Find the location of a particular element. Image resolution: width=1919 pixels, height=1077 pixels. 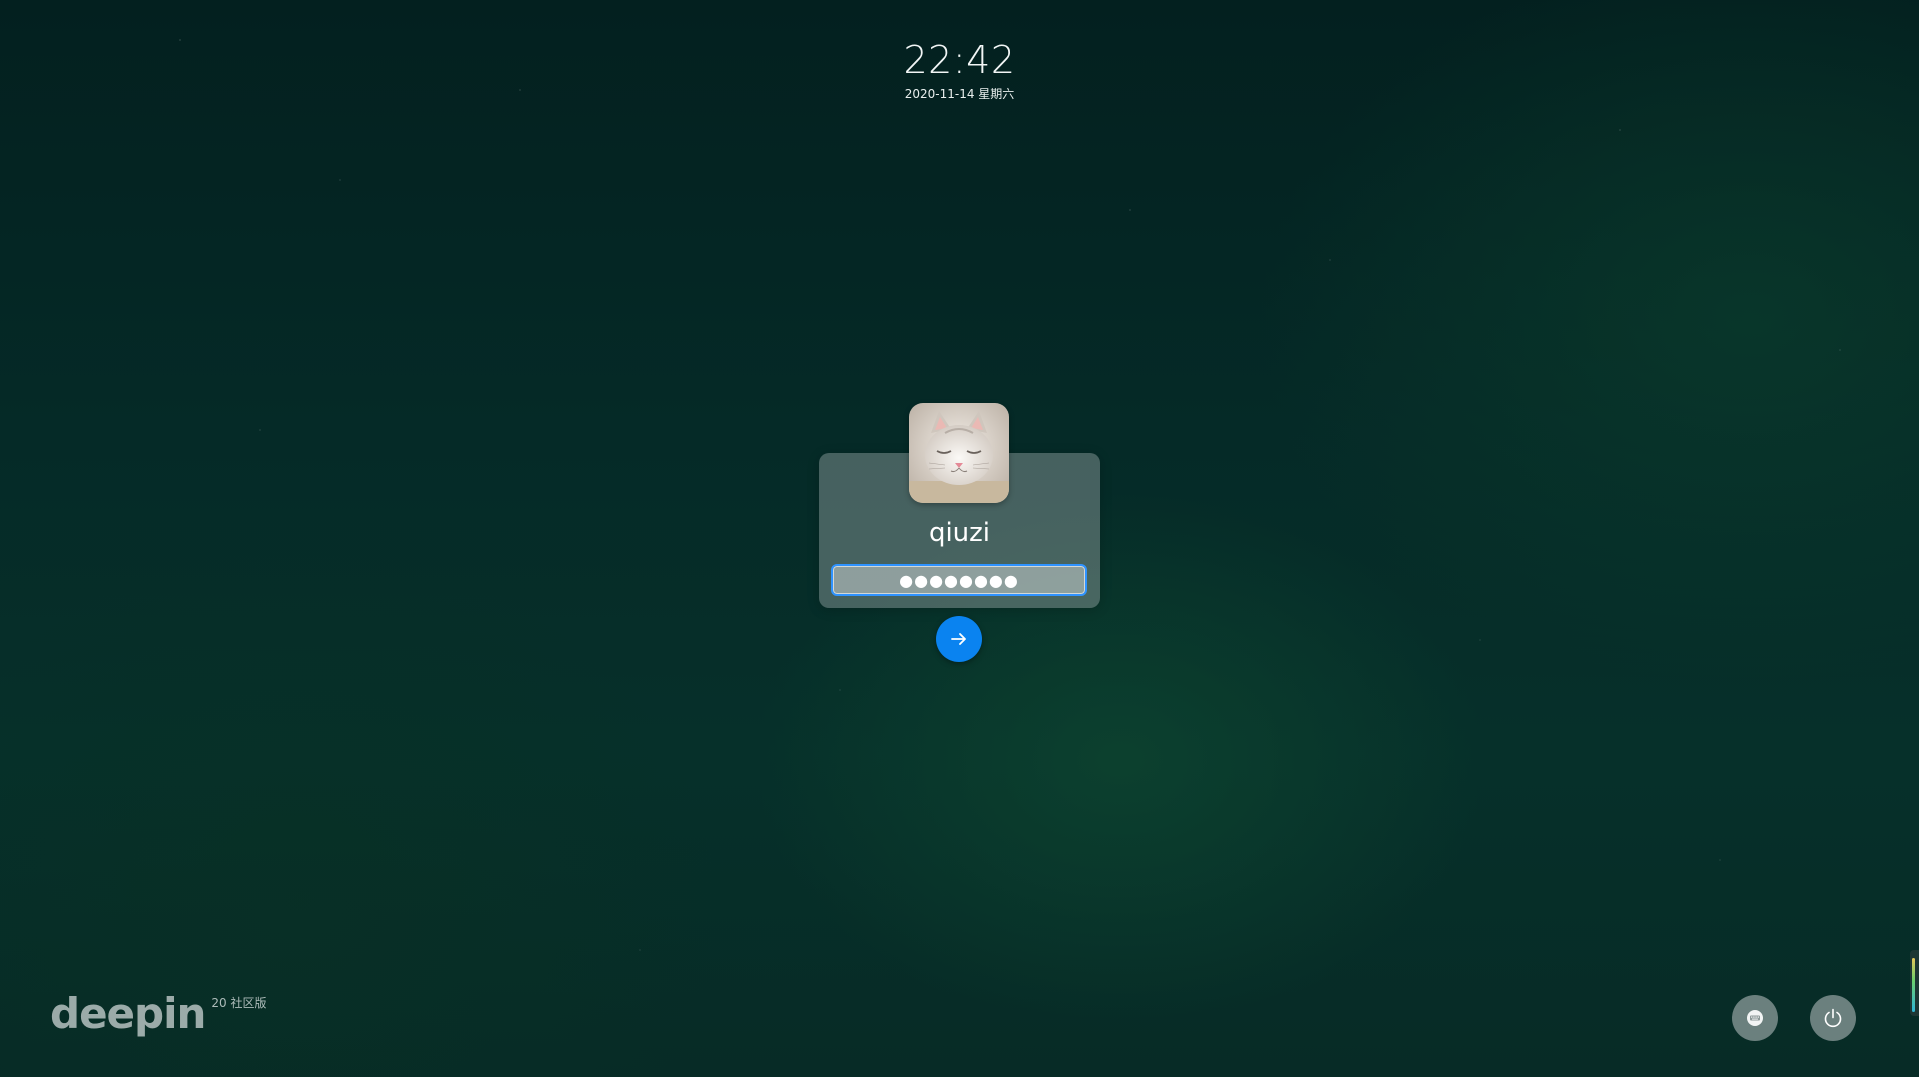

deepin-logo: deepin is located at coordinates (128, 1013).